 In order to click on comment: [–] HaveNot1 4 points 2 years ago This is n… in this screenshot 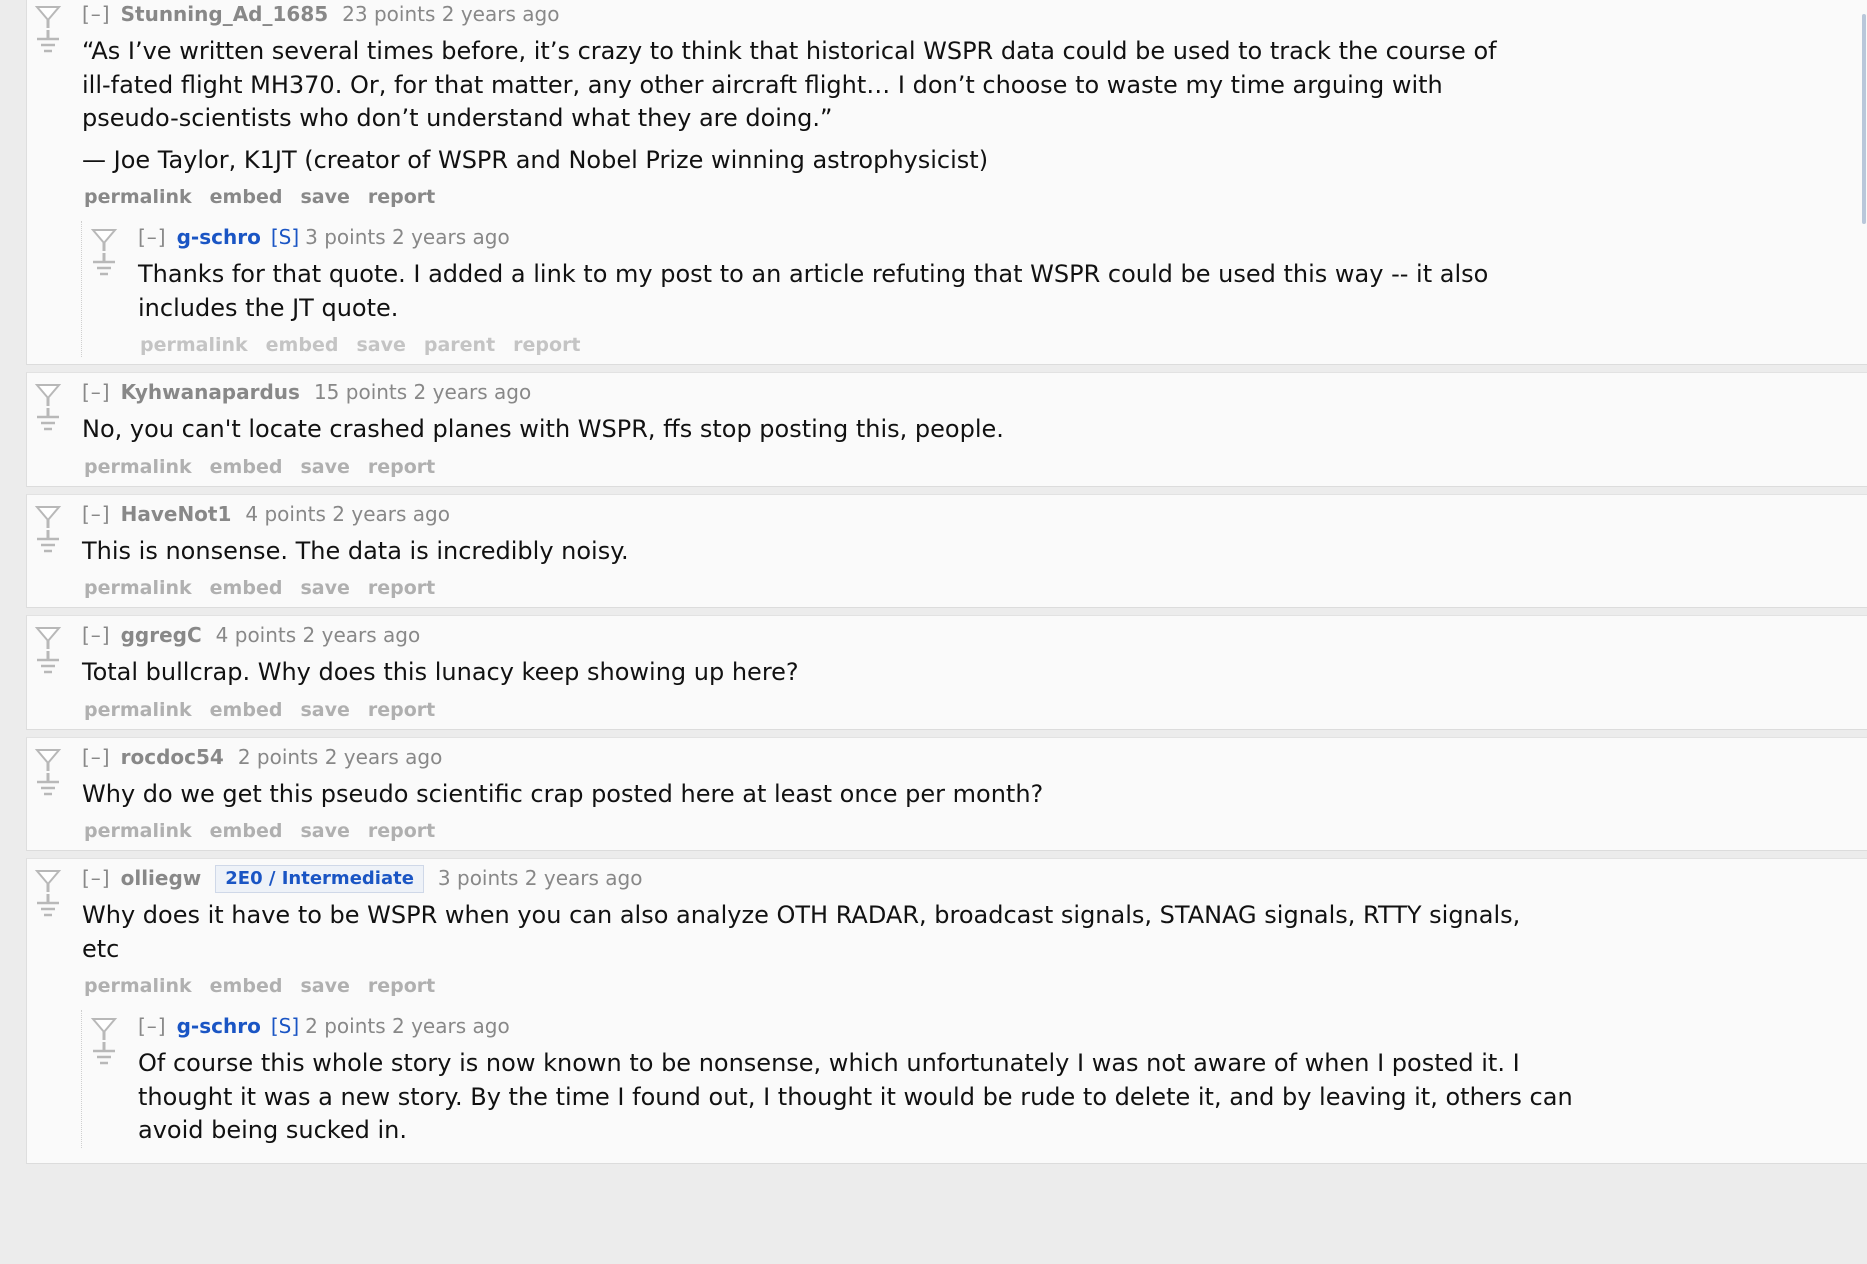, I will do `click(947, 550)`.